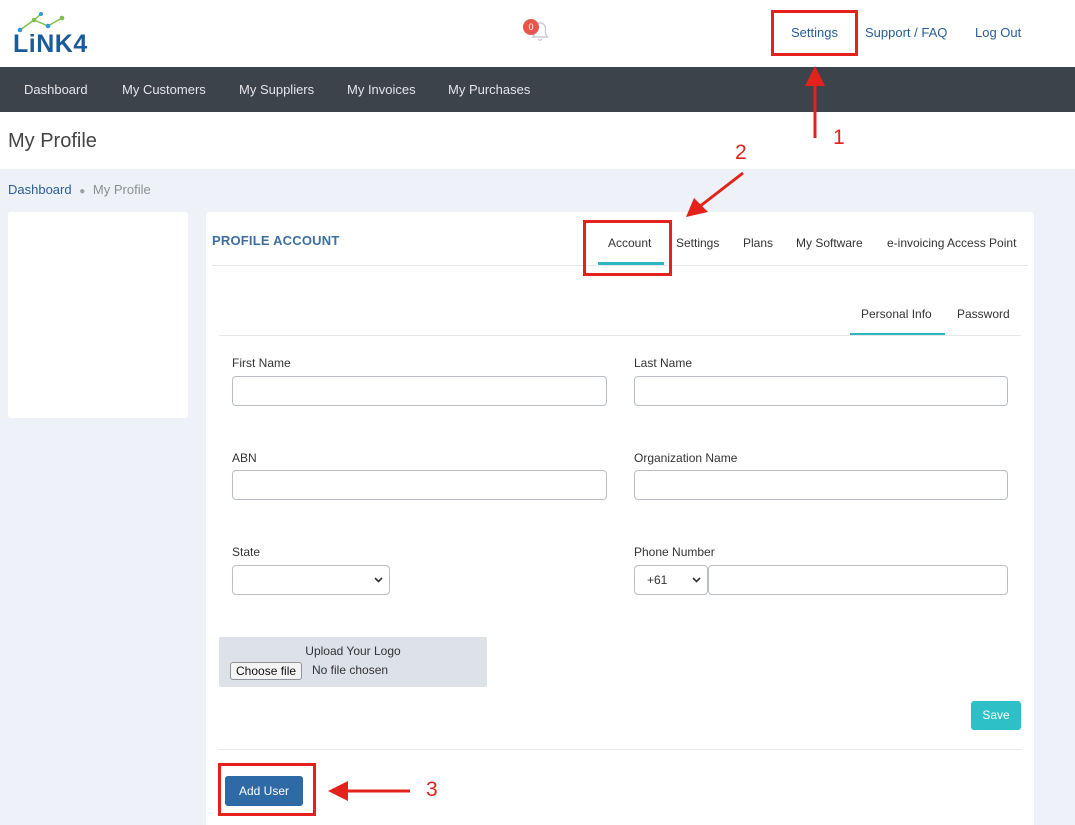 The width and height of the screenshot is (1075, 825). I want to click on annotation-number-3: 3, so click(432, 789).